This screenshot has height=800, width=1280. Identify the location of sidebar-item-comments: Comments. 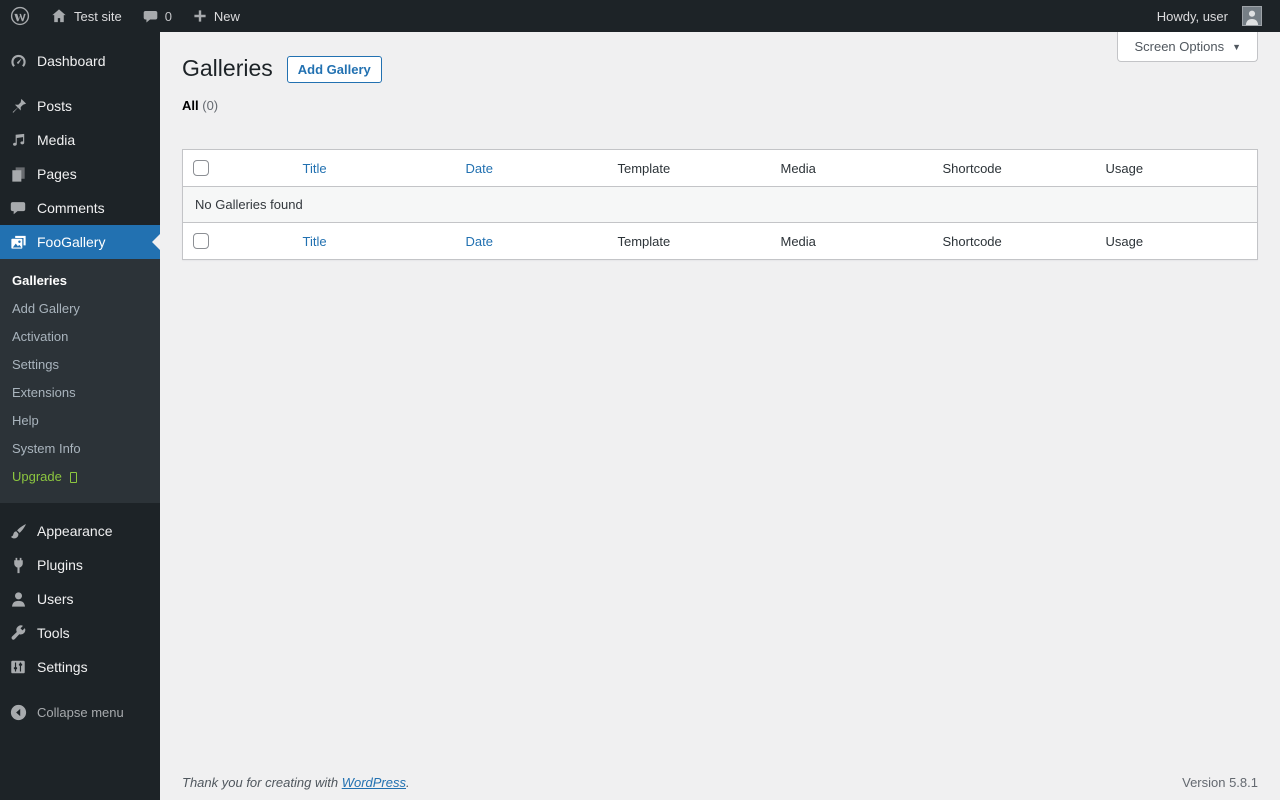
(80, 208).